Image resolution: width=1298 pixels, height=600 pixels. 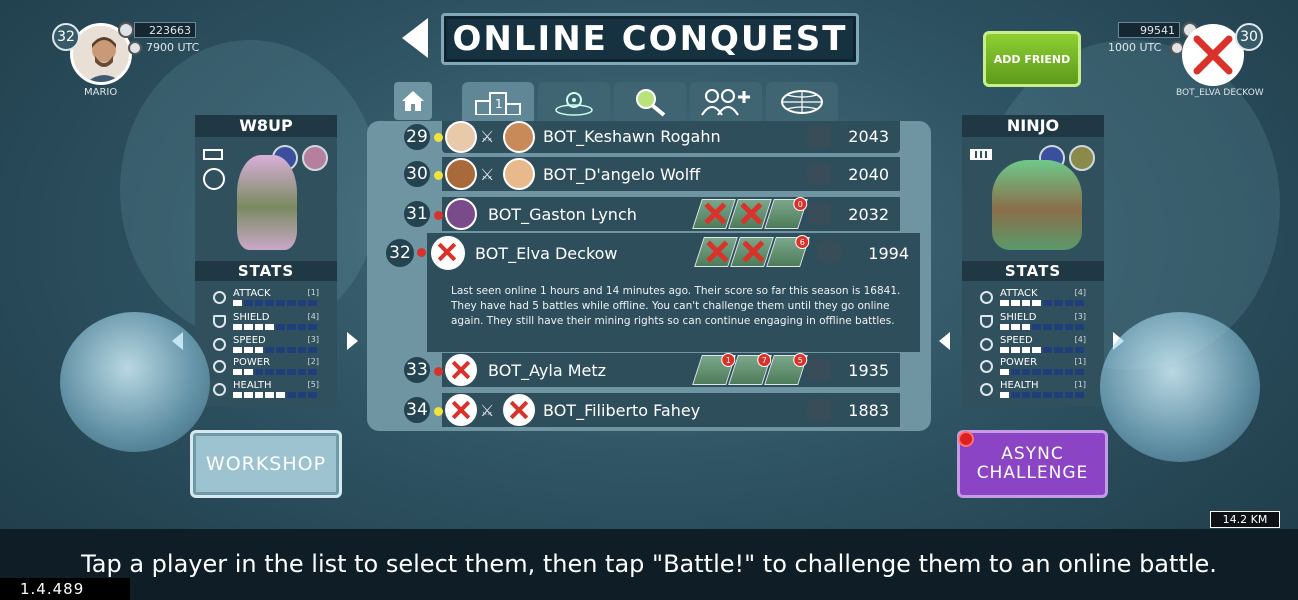 I want to click on add-friend-button: ADD FRIEND, so click(x=1032, y=59).